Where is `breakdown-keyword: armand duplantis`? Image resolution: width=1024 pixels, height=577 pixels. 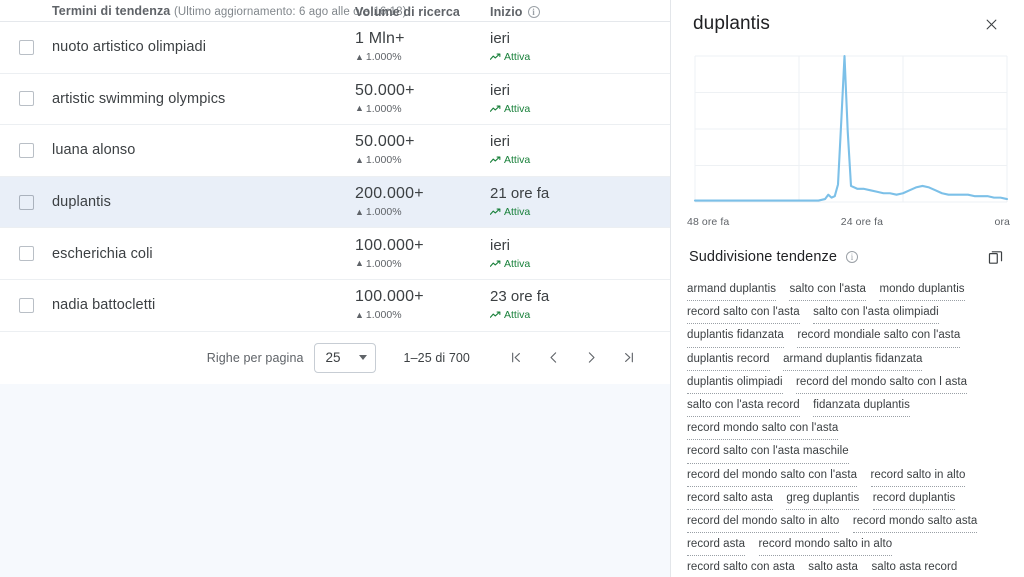
breakdown-keyword: armand duplantis is located at coordinates (732, 291).